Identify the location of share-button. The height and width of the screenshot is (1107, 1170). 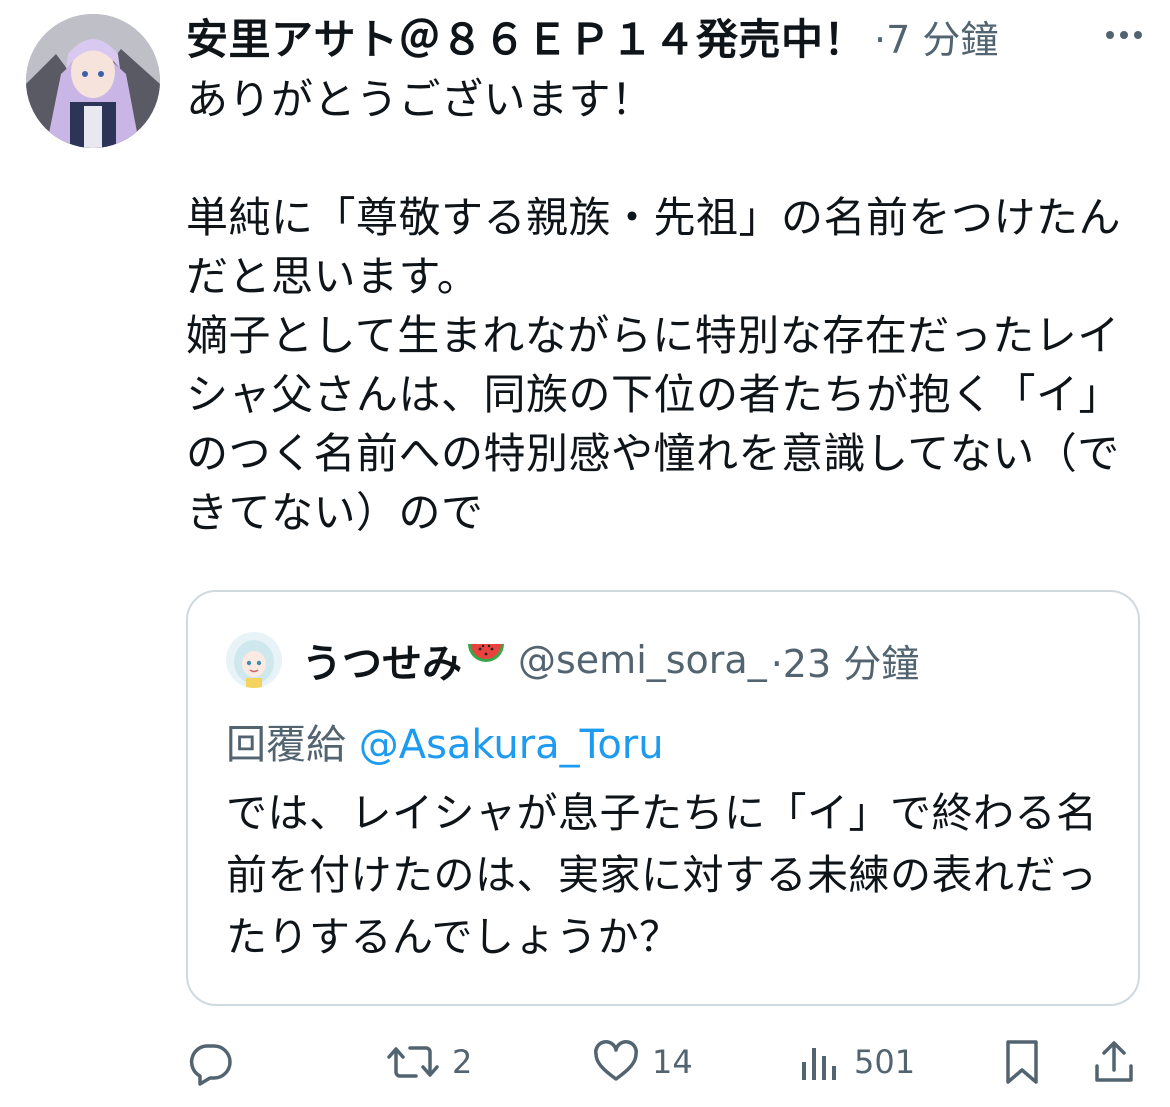
(1114, 1062).